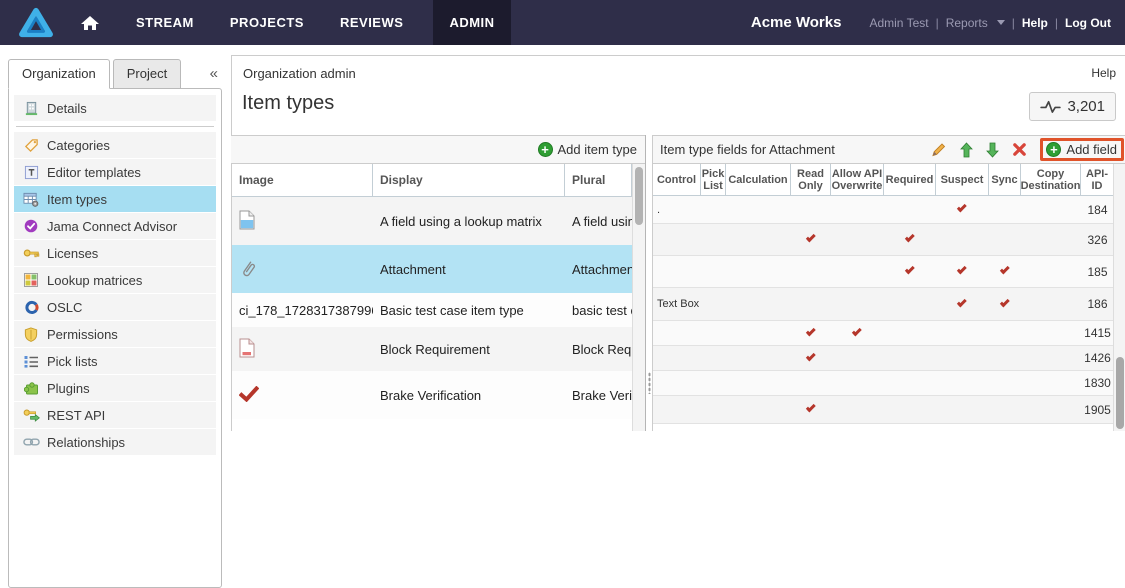 This screenshot has height=588, width=1125. I want to click on field-row: 1905, so click(883, 410).